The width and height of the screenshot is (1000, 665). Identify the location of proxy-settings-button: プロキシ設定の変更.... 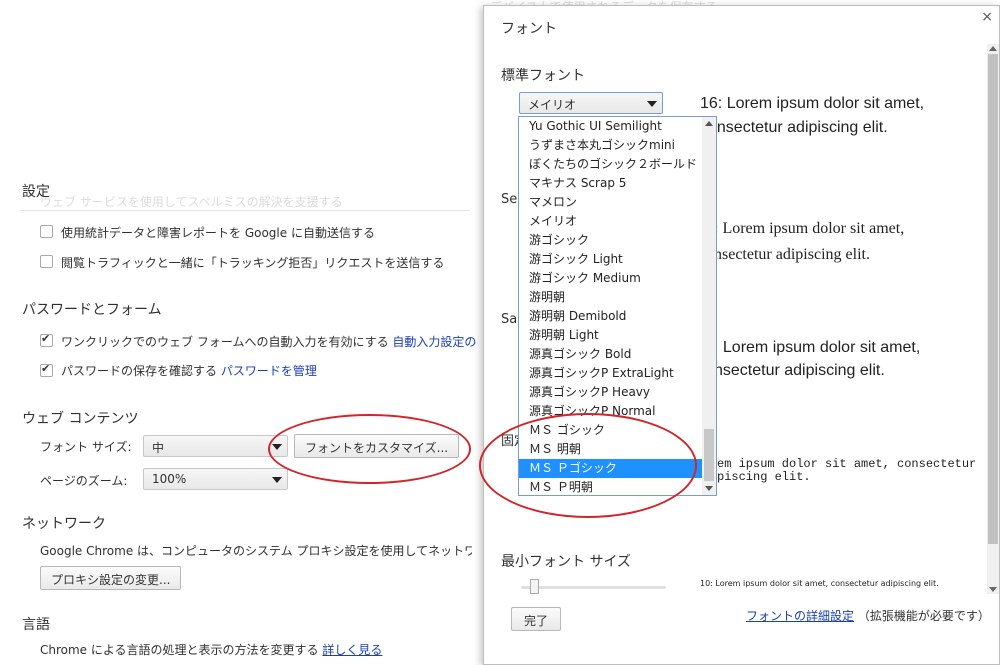
(111, 578).